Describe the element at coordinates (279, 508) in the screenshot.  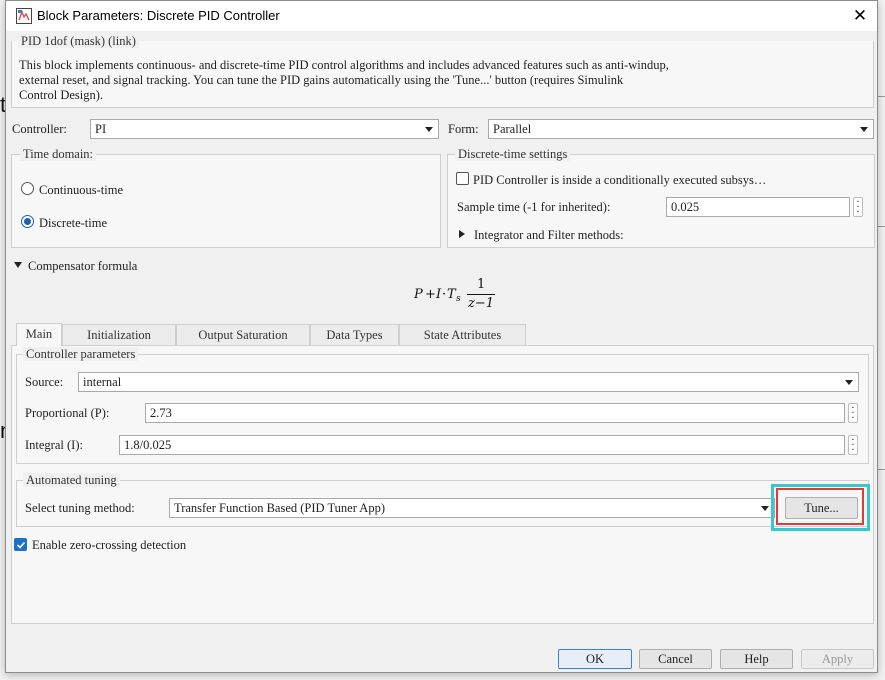
I see `tuning-method-value: Transfer Function Based (PID Tuner App)` at that location.